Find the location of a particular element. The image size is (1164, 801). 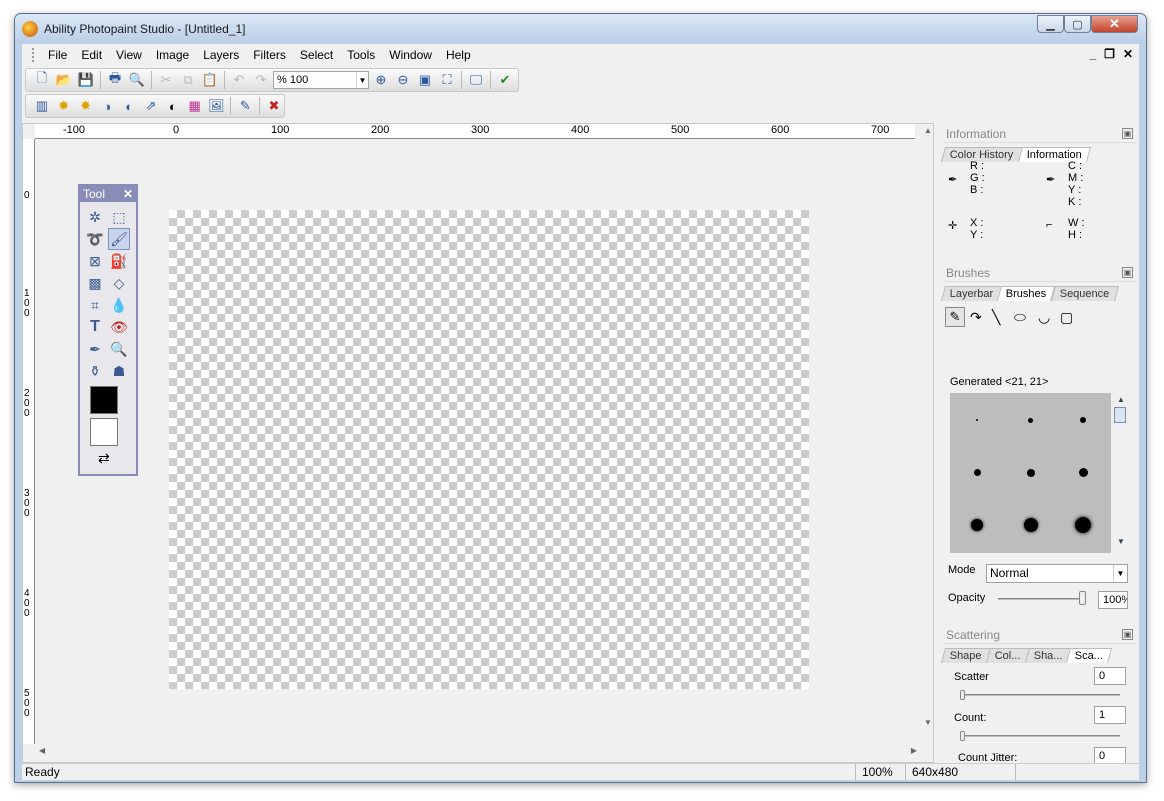

clone-stamp-icon: ⚱ is located at coordinates (95, 371).